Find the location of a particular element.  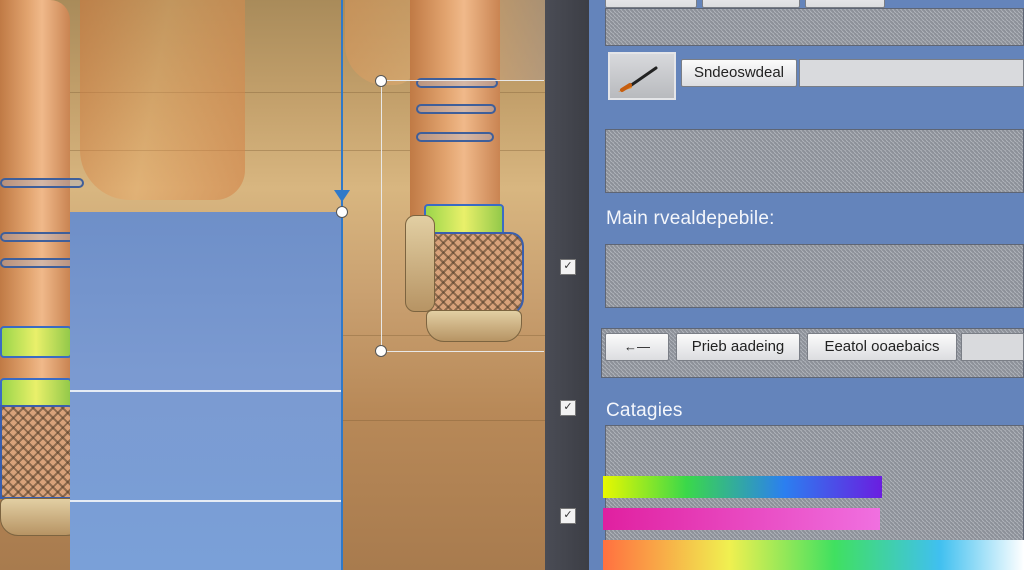

swatch-field is located at coordinates (911, 73).